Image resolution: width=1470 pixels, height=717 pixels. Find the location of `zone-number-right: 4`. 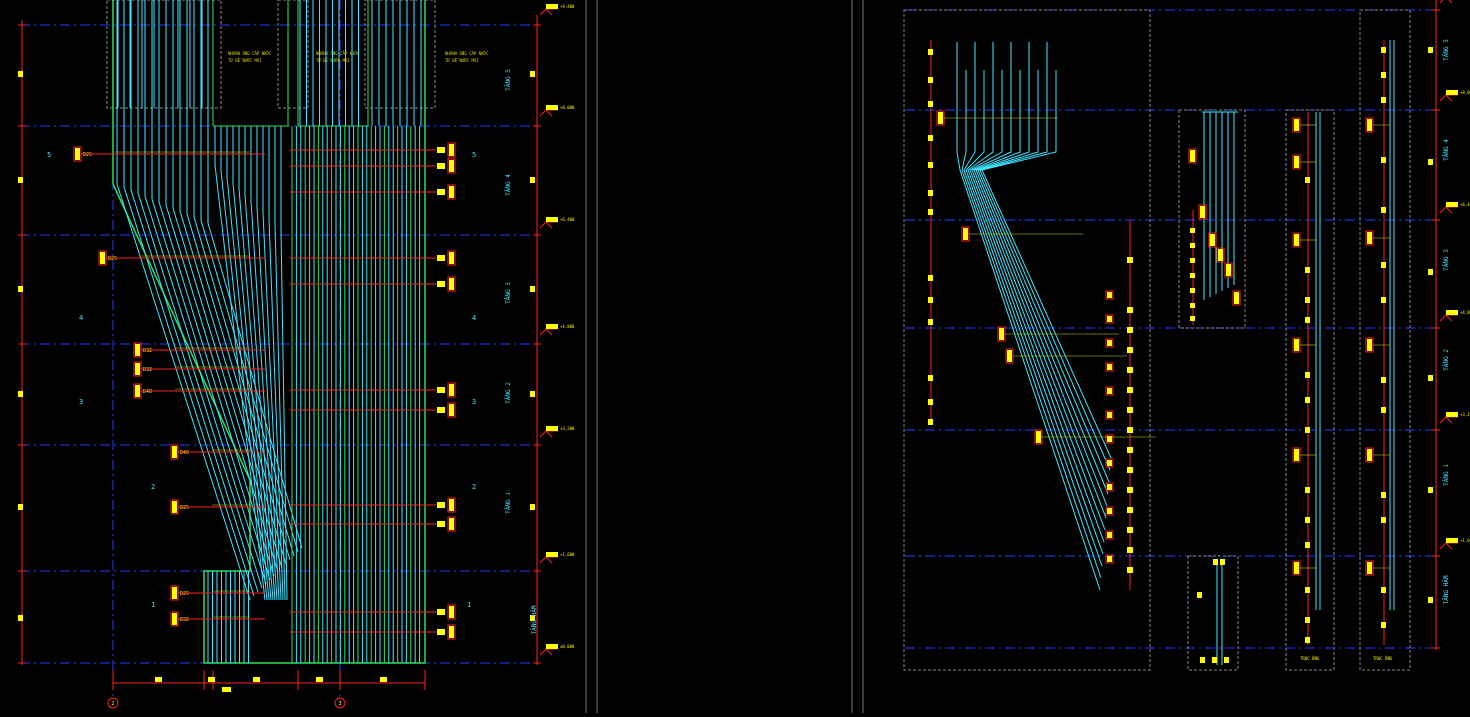

zone-number-right: 4 is located at coordinates (474, 318).